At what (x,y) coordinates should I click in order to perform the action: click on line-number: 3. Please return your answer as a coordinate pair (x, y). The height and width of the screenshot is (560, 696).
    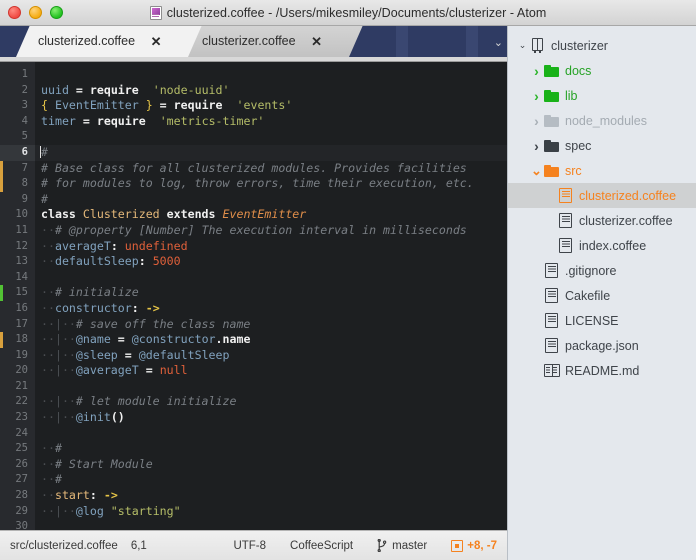
    Looking at the image, I should click on (17, 106).